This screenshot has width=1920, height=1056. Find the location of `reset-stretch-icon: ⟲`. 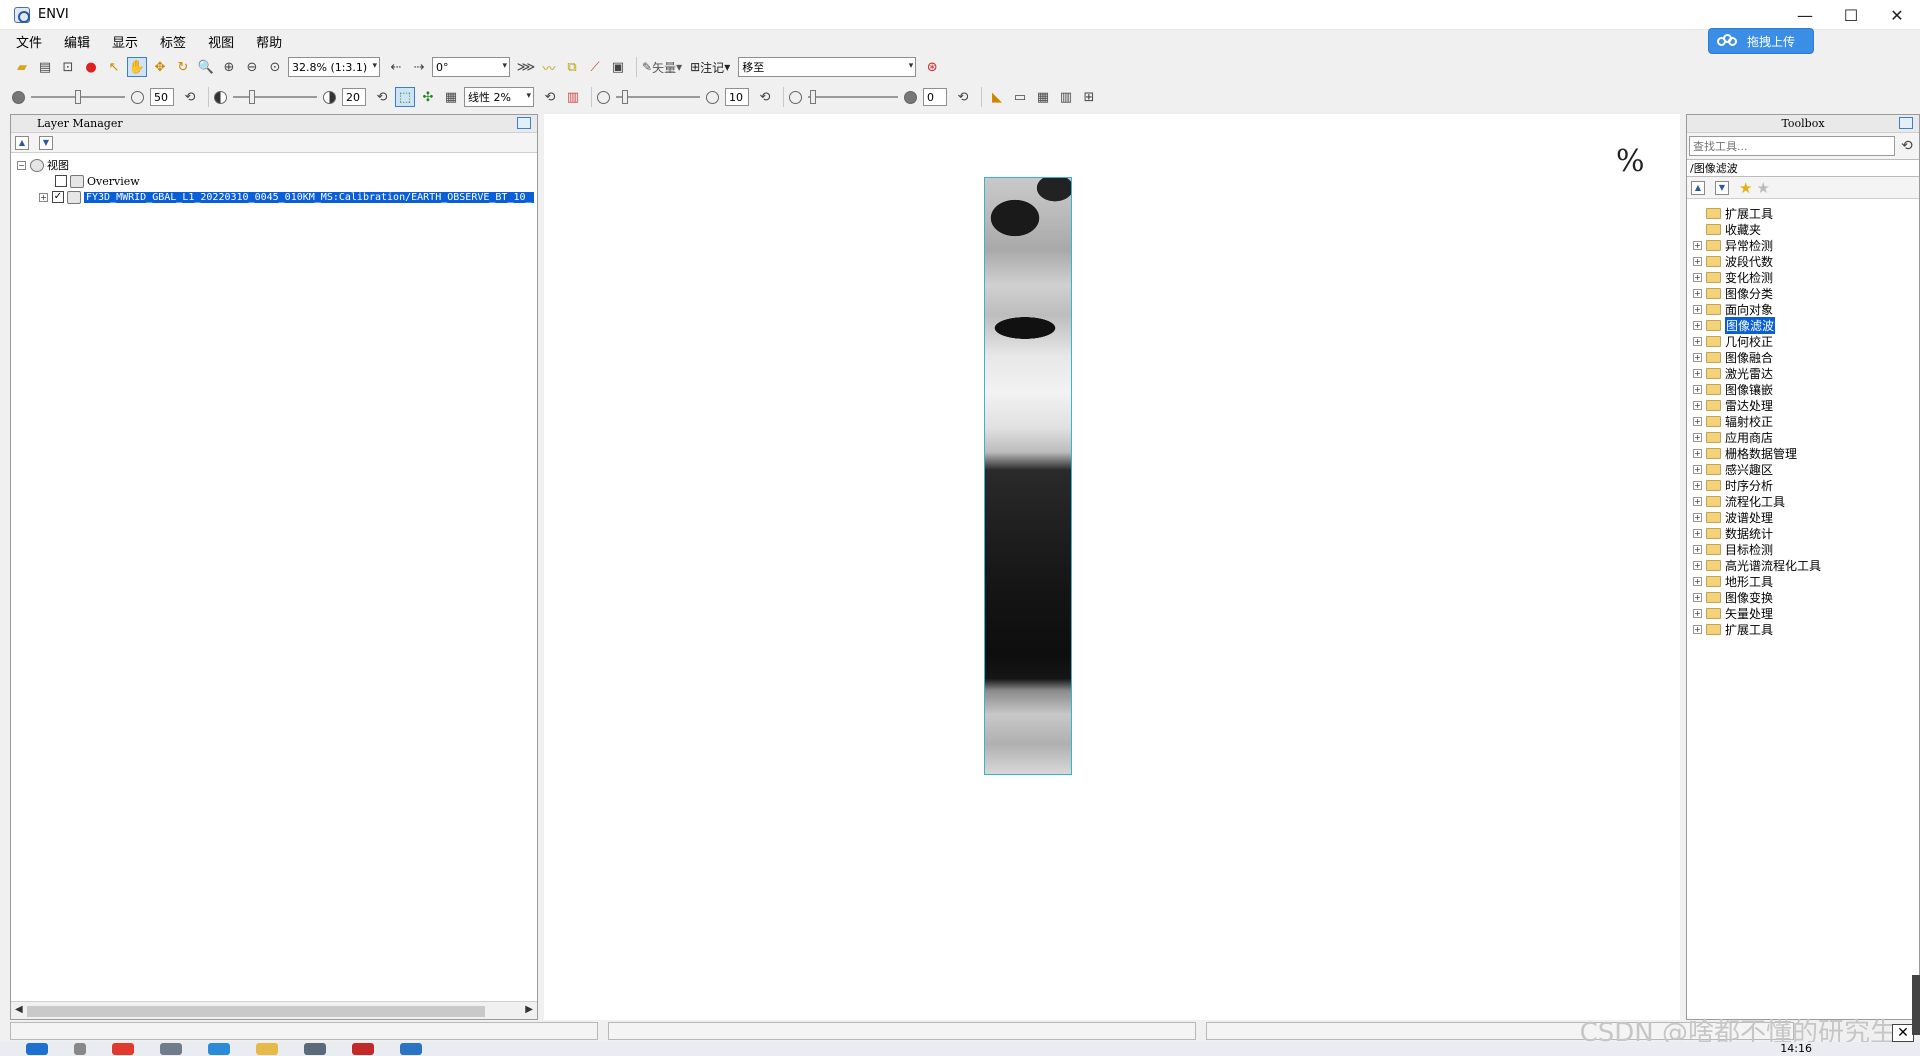

reset-stretch-icon: ⟲ is located at coordinates (550, 97).